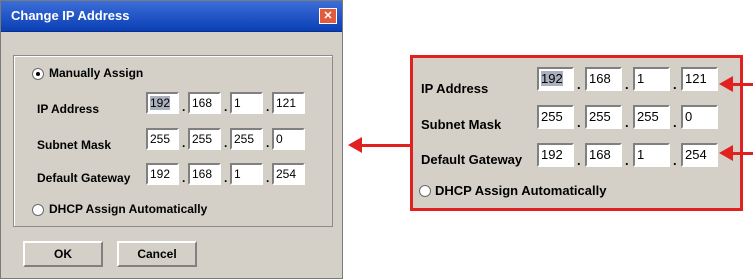  Describe the element at coordinates (603, 117) in the screenshot. I see `zoom-mask-octet-2: 255` at that location.